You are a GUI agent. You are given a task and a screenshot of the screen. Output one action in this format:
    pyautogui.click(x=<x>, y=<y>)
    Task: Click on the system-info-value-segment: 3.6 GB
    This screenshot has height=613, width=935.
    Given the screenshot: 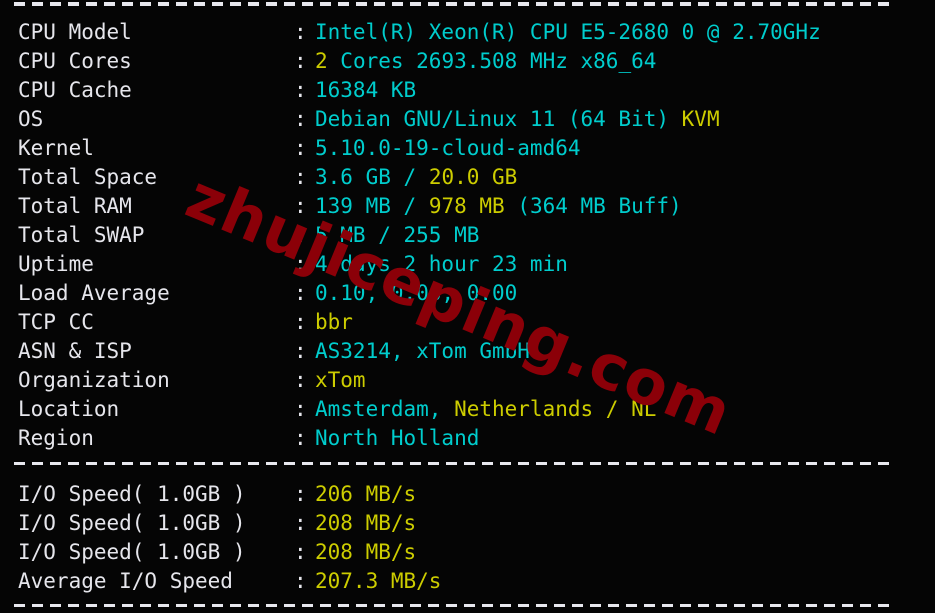 What is the action you would take?
    pyautogui.click(x=359, y=177)
    